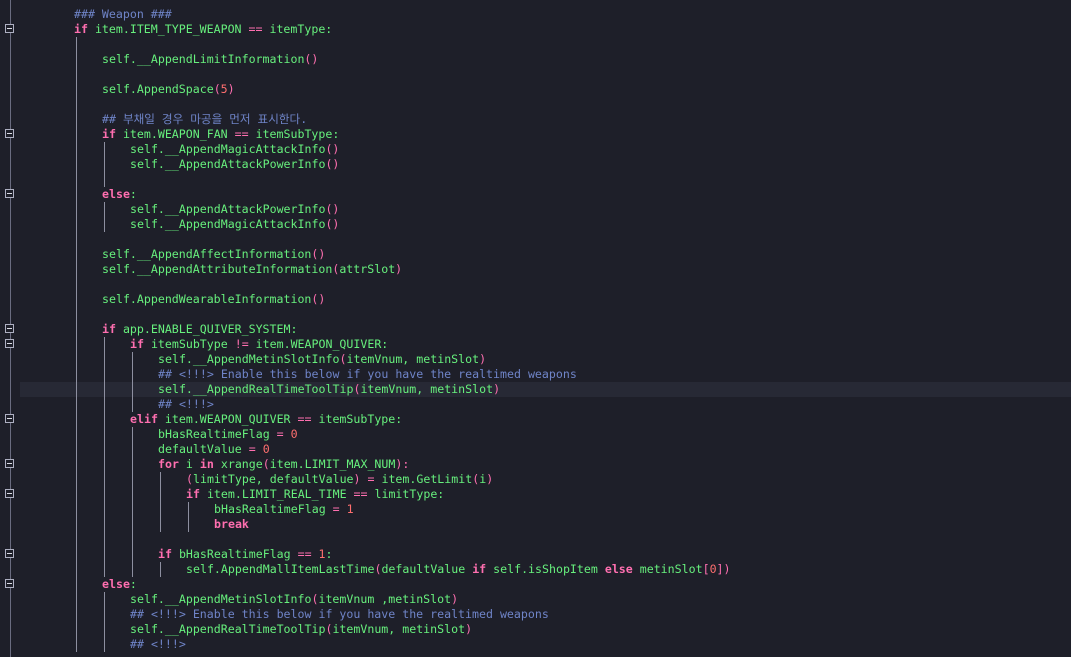 Image resolution: width=1071 pixels, height=657 pixels. What do you see at coordinates (133, 584) in the screenshot?
I see `code-token: :` at bounding box center [133, 584].